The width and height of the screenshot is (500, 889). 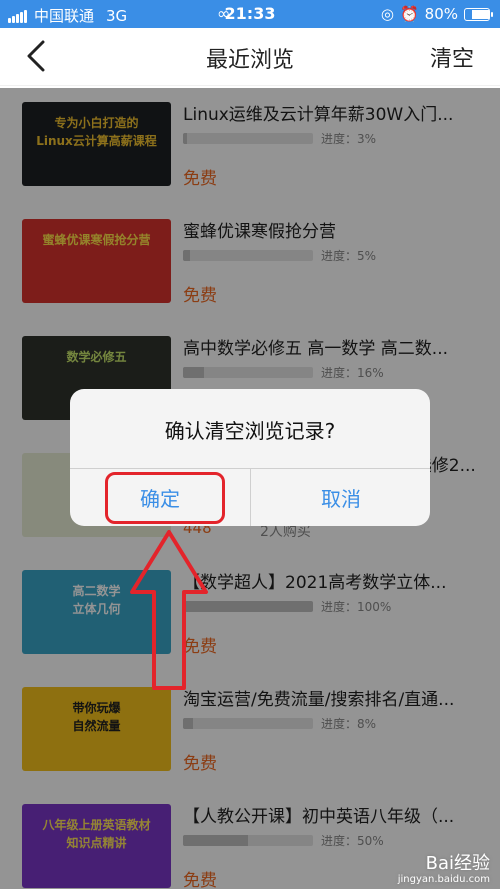 What do you see at coordinates (387, 14) in the screenshot?
I see `rotation-lock-icon: ◎` at bounding box center [387, 14].